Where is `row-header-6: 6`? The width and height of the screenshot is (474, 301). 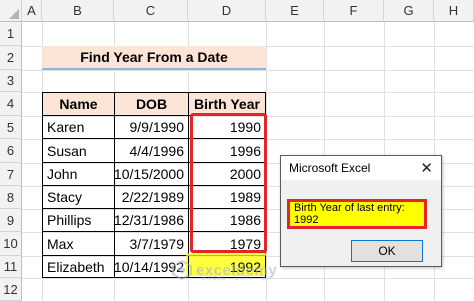 row-header-6: 6 is located at coordinates (11, 151).